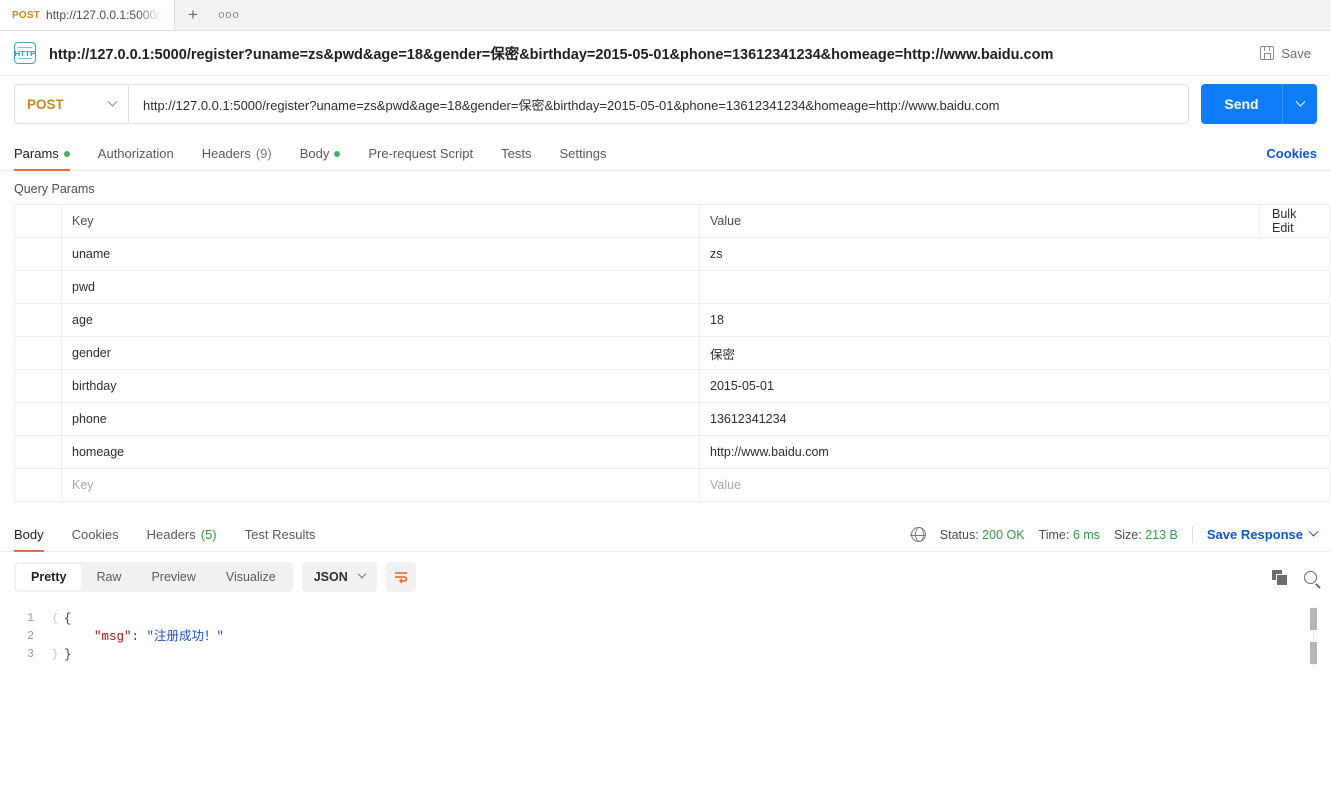 Image resolution: width=1331 pixels, height=787 pixels. What do you see at coordinates (672, 287) in the screenshot?
I see `table-row: pwd` at bounding box center [672, 287].